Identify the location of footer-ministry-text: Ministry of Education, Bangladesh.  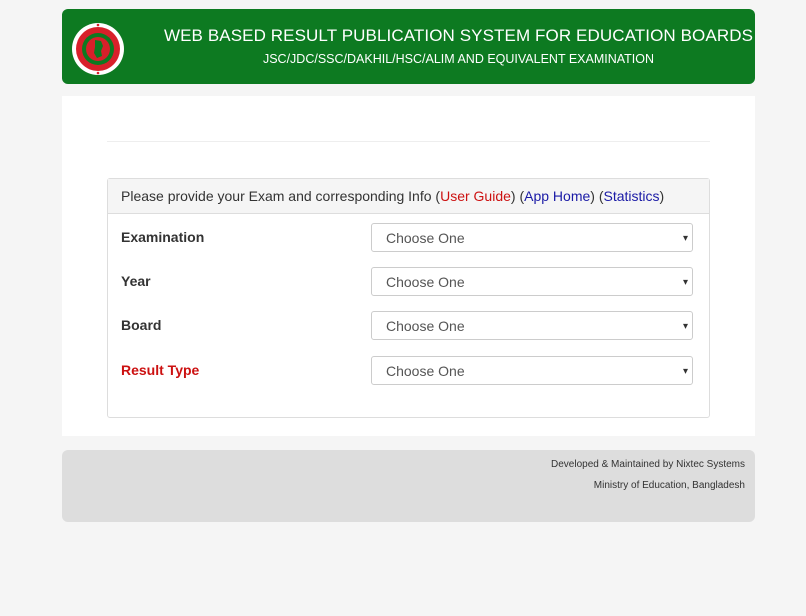
(669, 485).